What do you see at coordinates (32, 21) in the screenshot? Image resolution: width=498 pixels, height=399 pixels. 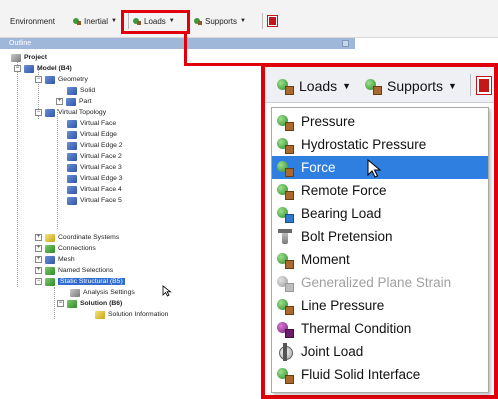 I see `environment-button: Environment` at bounding box center [32, 21].